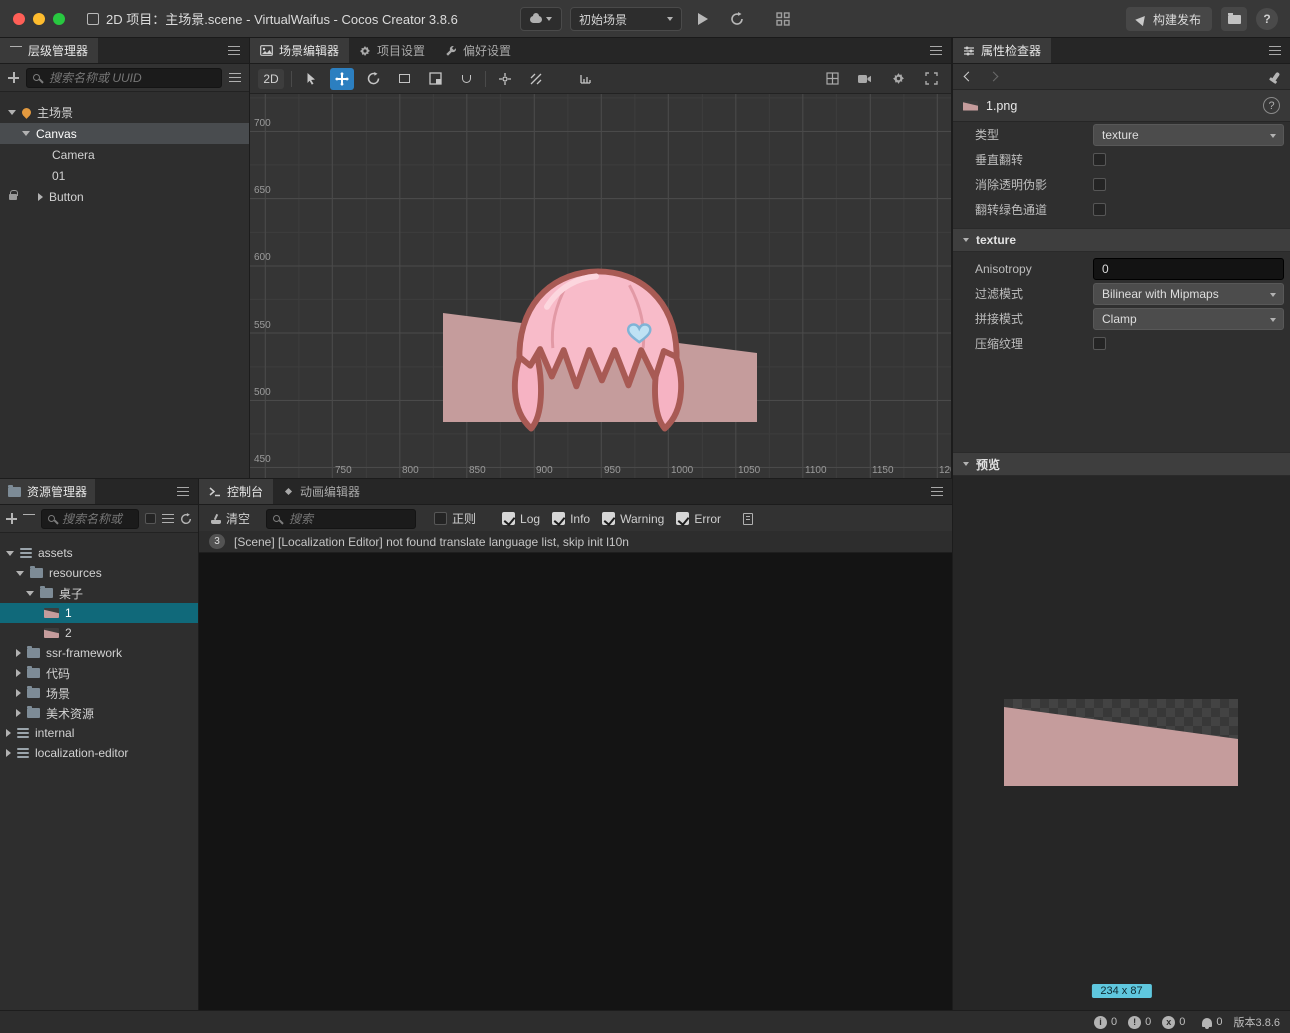 Image resolution: width=1290 pixels, height=1033 pixels. I want to click on fullscreen-button, so click(931, 79).